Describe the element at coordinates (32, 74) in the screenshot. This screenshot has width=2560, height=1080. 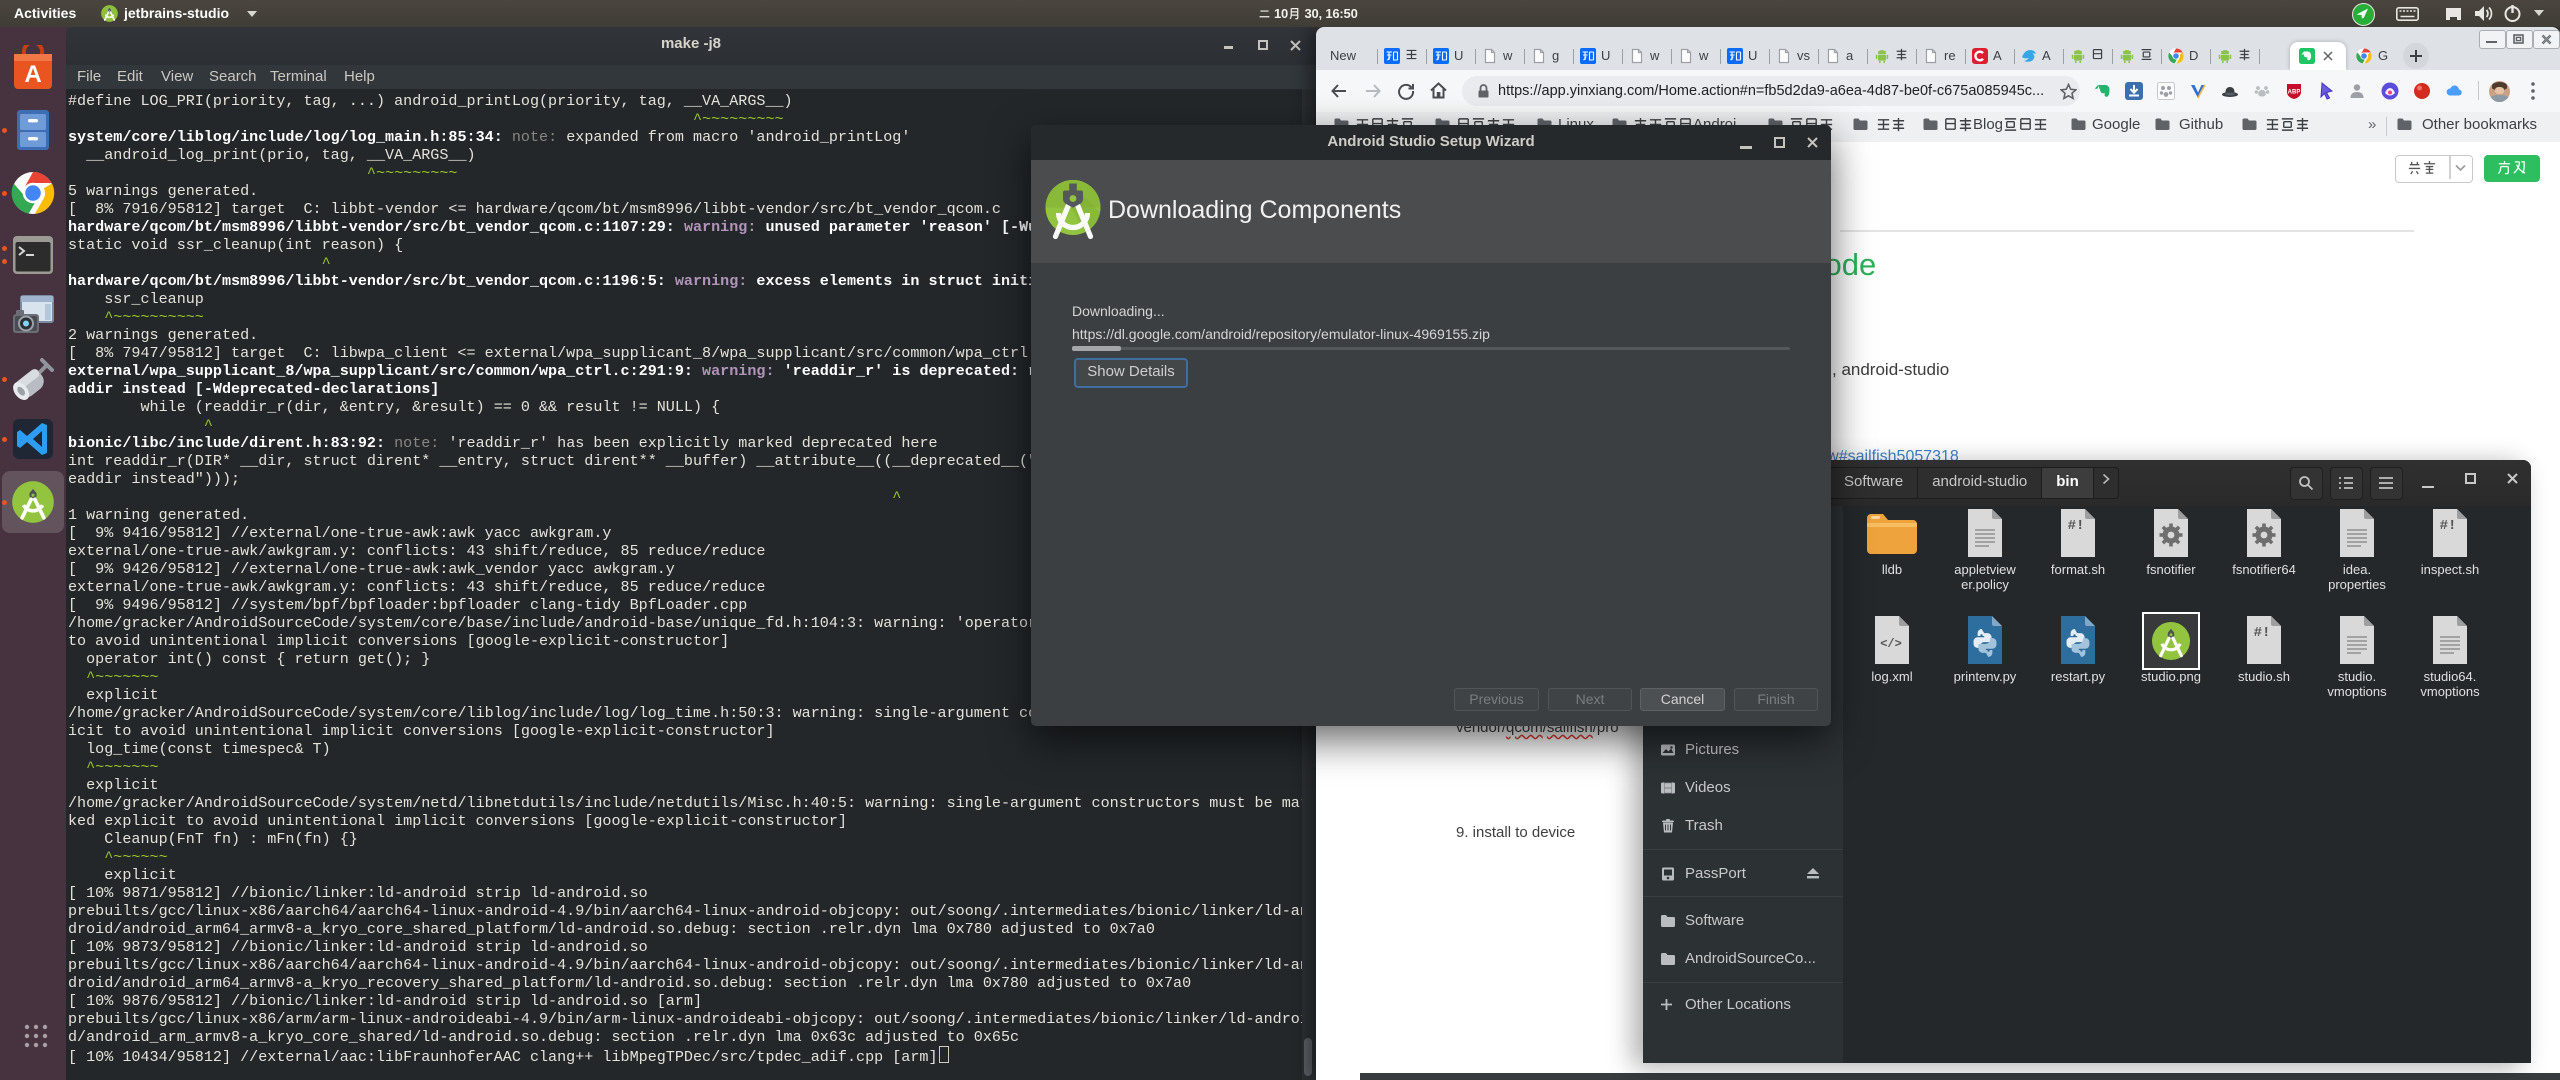
I see `svg-text: A` at that location.